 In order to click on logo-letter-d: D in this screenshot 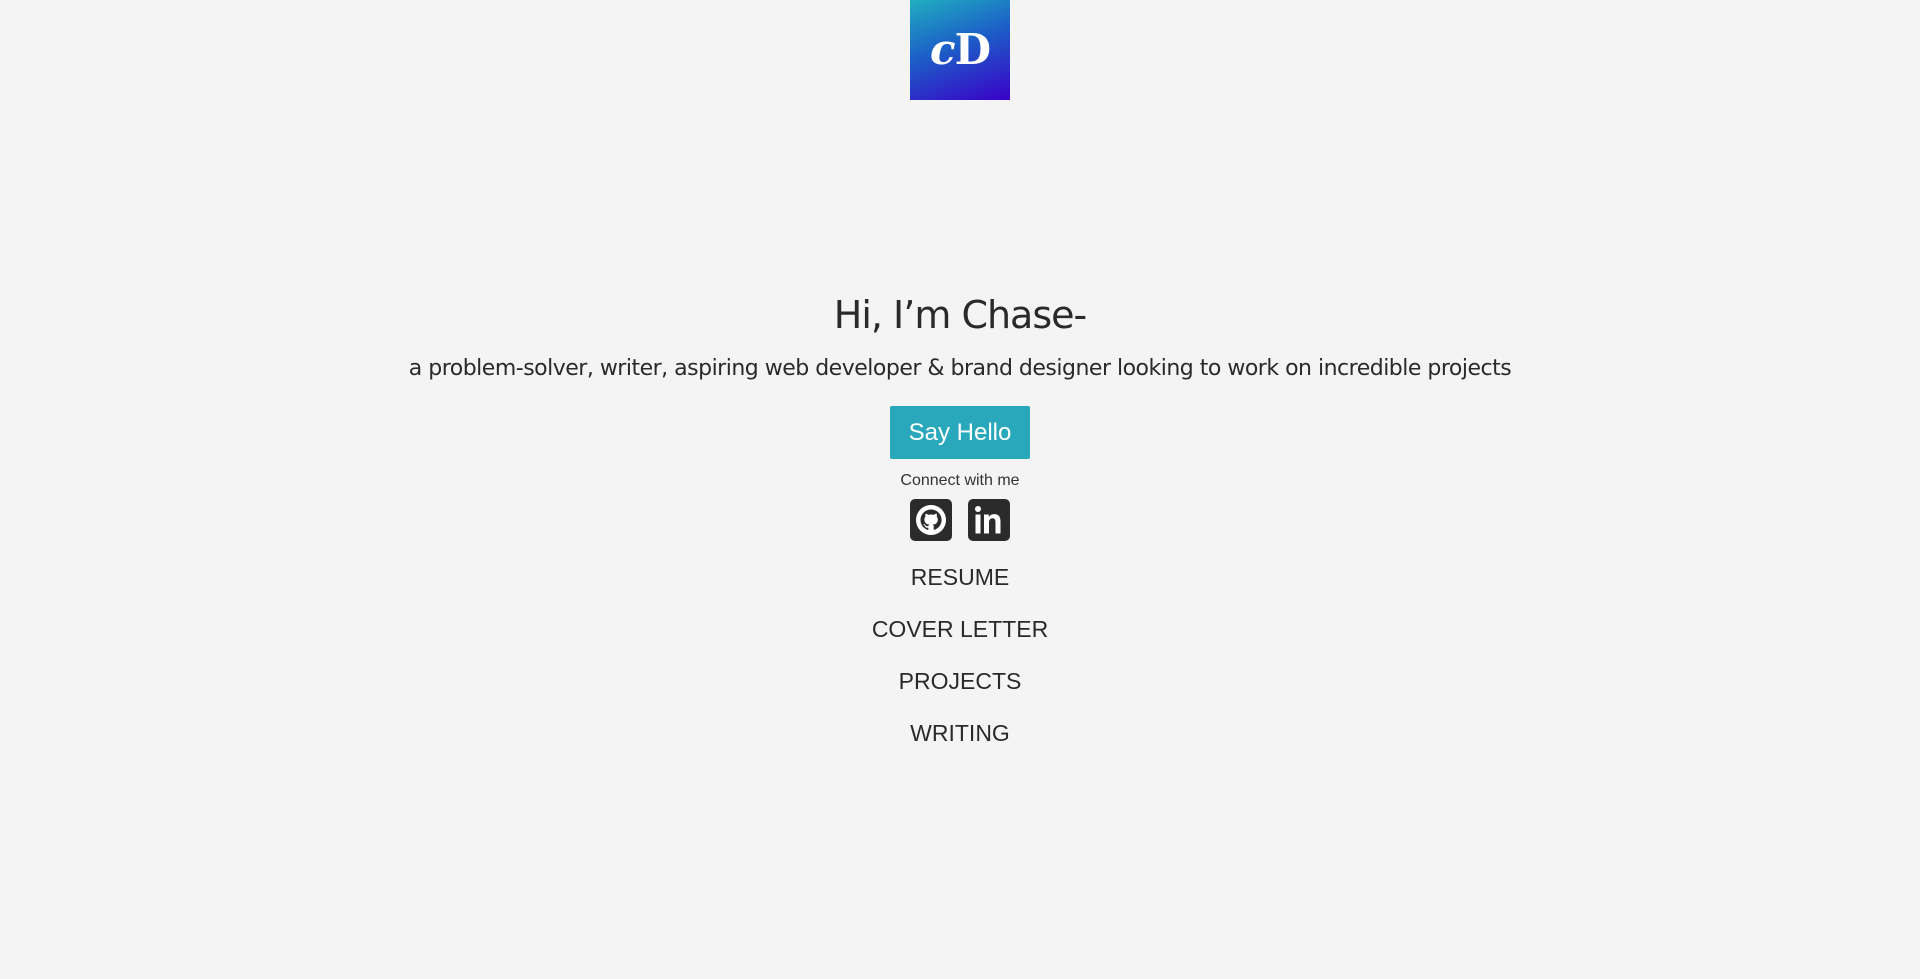, I will do `click(972, 49)`.